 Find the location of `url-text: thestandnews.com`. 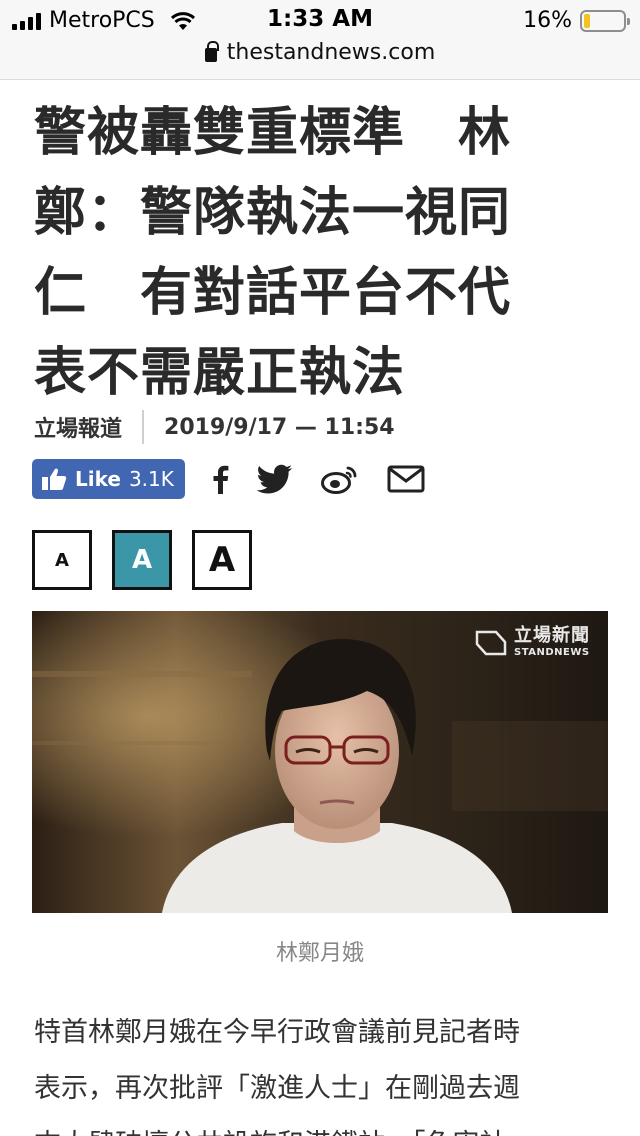

url-text: thestandnews.com is located at coordinates (331, 52).